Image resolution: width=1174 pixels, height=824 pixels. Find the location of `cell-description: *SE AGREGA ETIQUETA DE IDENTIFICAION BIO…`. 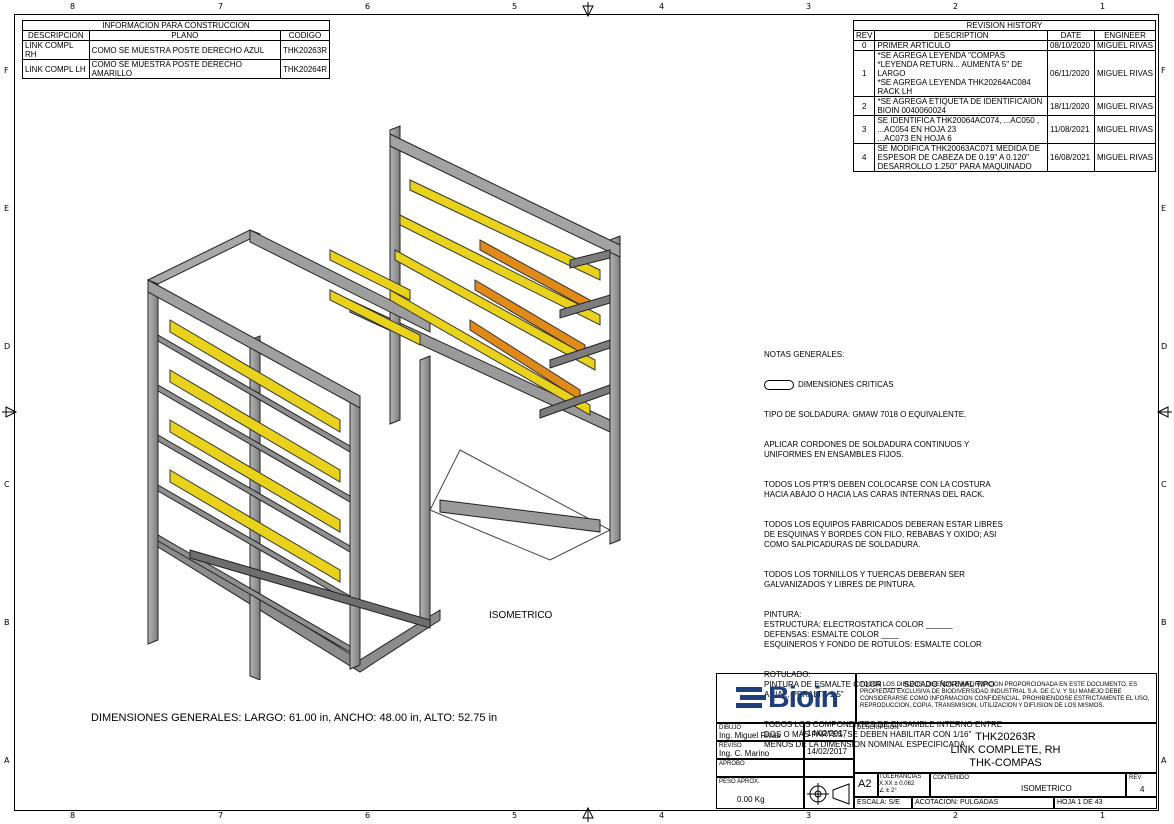

cell-description: *SE AGREGA ETIQUETA DE IDENTIFICAION BIO… is located at coordinates (961, 106).